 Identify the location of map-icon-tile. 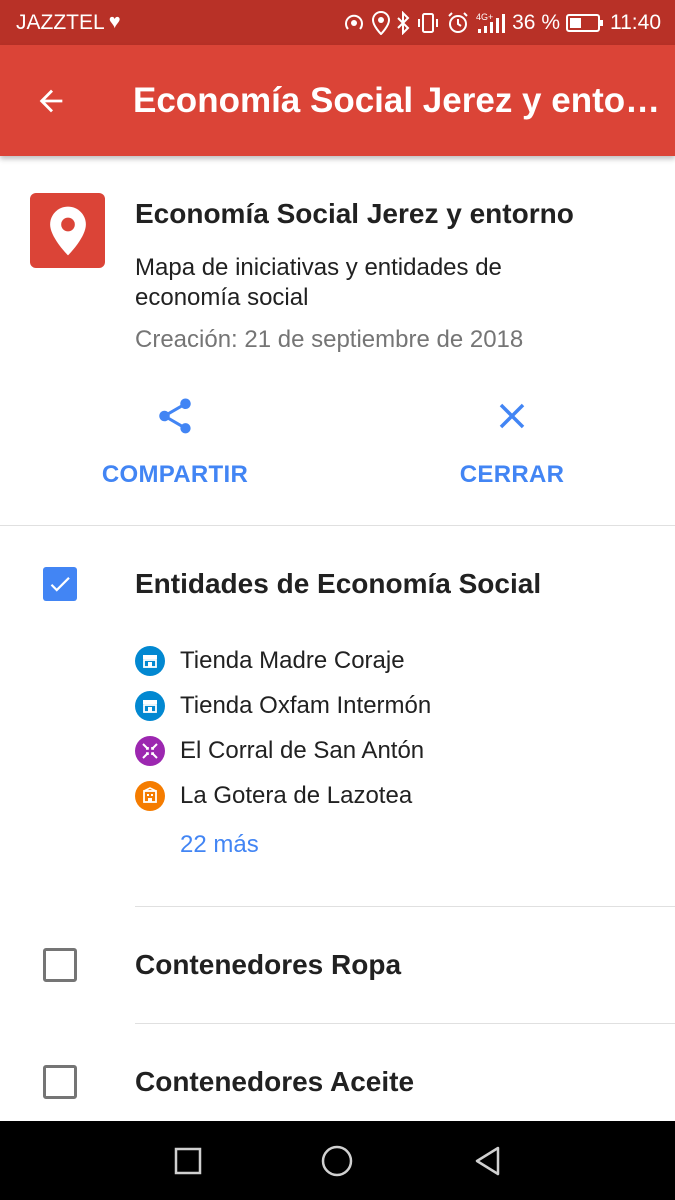
(67, 230).